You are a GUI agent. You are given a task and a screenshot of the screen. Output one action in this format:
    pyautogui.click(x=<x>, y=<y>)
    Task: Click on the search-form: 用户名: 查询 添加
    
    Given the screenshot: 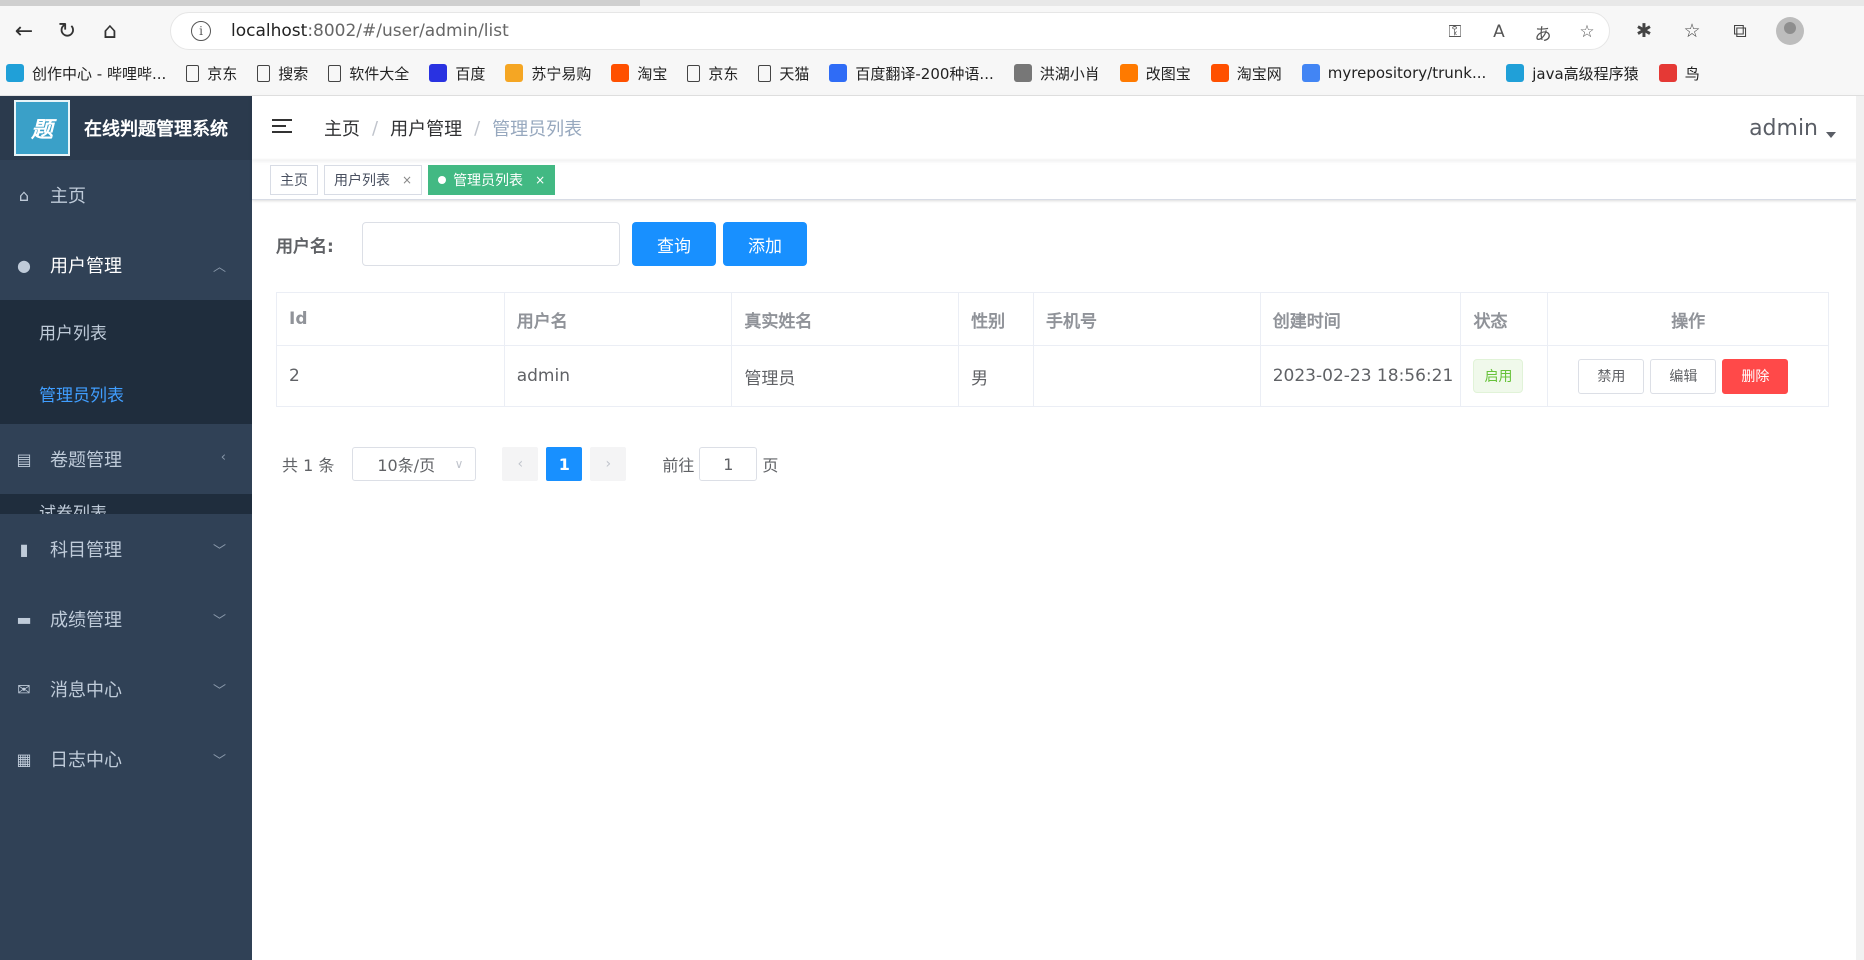 What is the action you would take?
    pyautogui.click(x=1058, y=244)
    